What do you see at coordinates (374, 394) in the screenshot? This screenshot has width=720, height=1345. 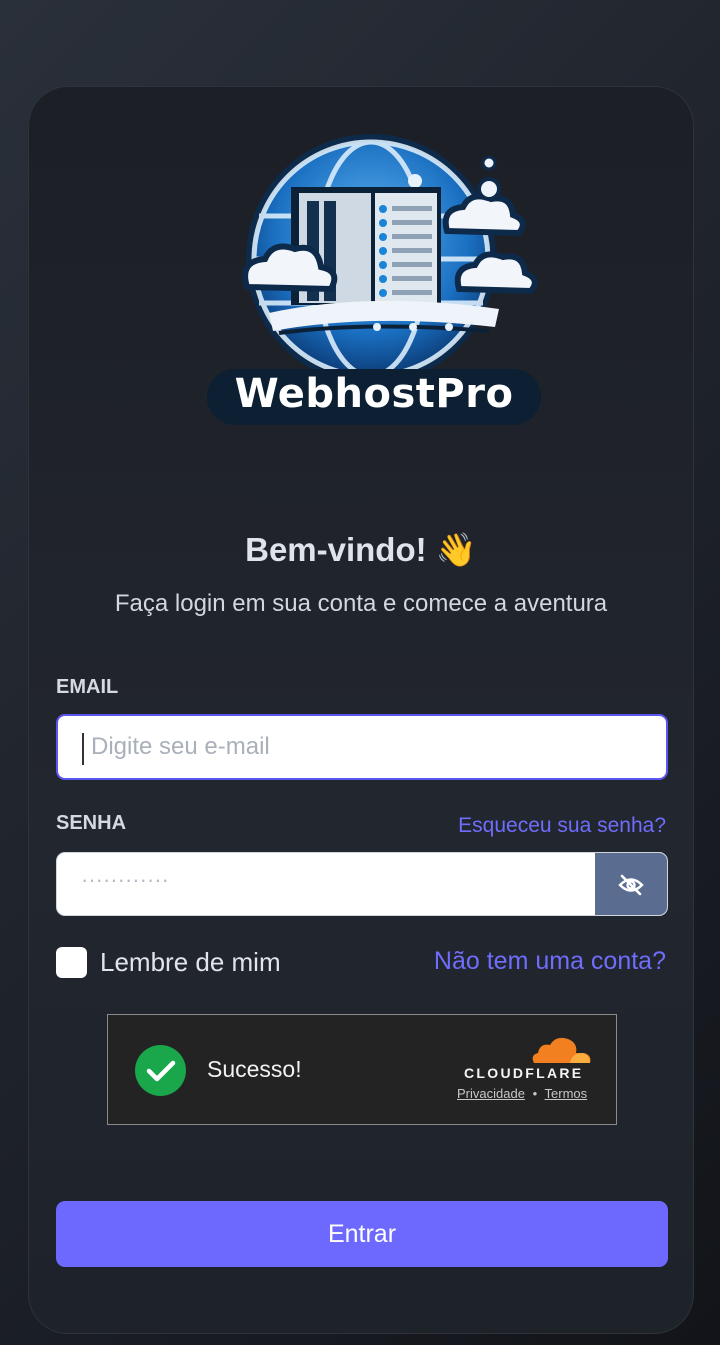 I see `logo-wordmark: WebhostPro` at bounding box center [374, 394].